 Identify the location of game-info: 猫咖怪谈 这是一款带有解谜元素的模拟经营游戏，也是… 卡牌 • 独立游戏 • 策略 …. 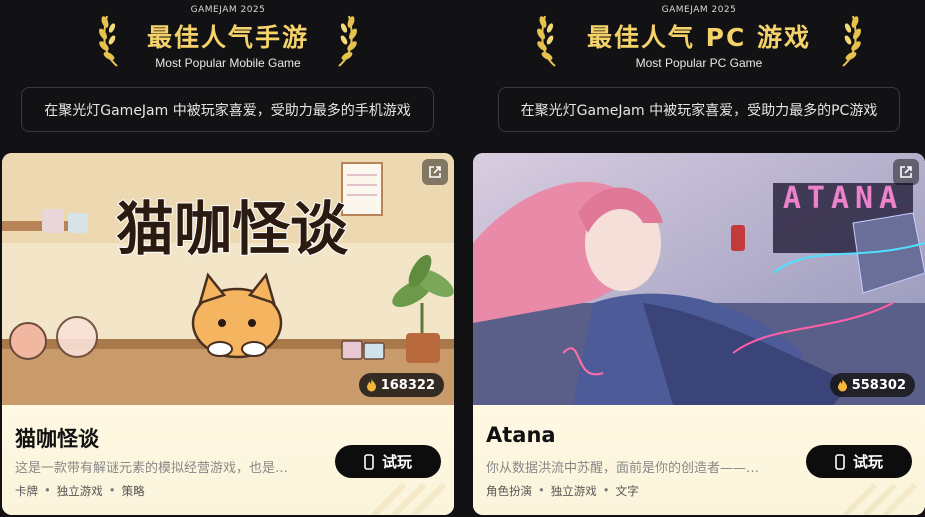
(228, 460).